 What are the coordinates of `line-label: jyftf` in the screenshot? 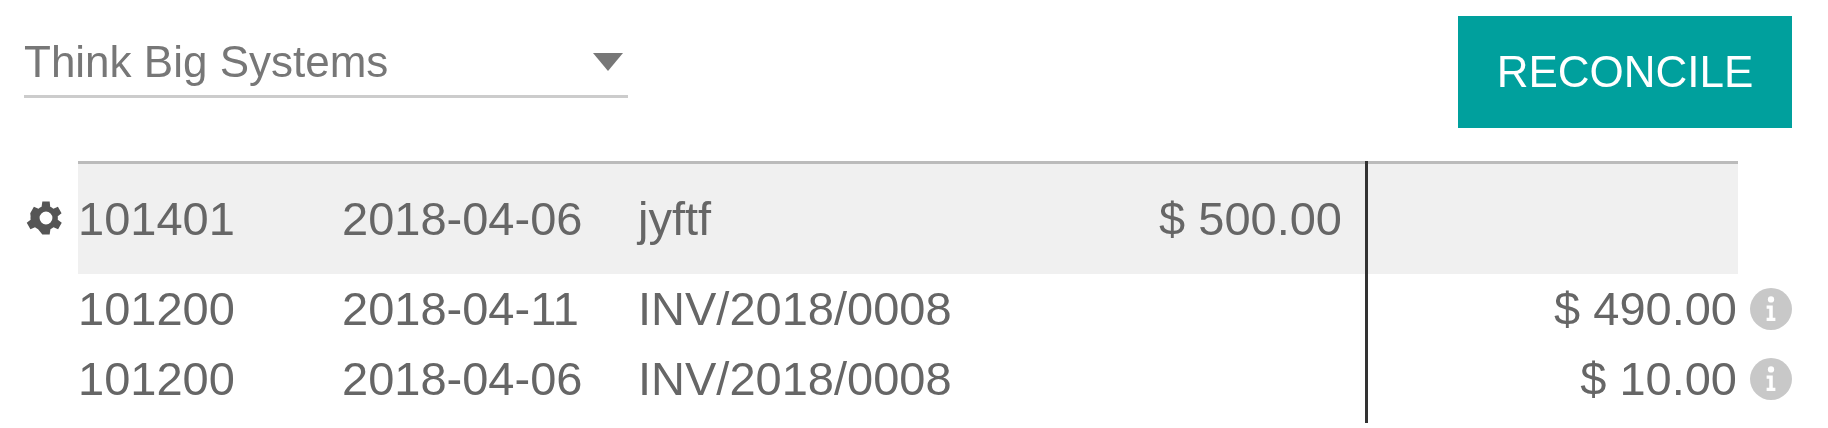 It's located at (675, 218).